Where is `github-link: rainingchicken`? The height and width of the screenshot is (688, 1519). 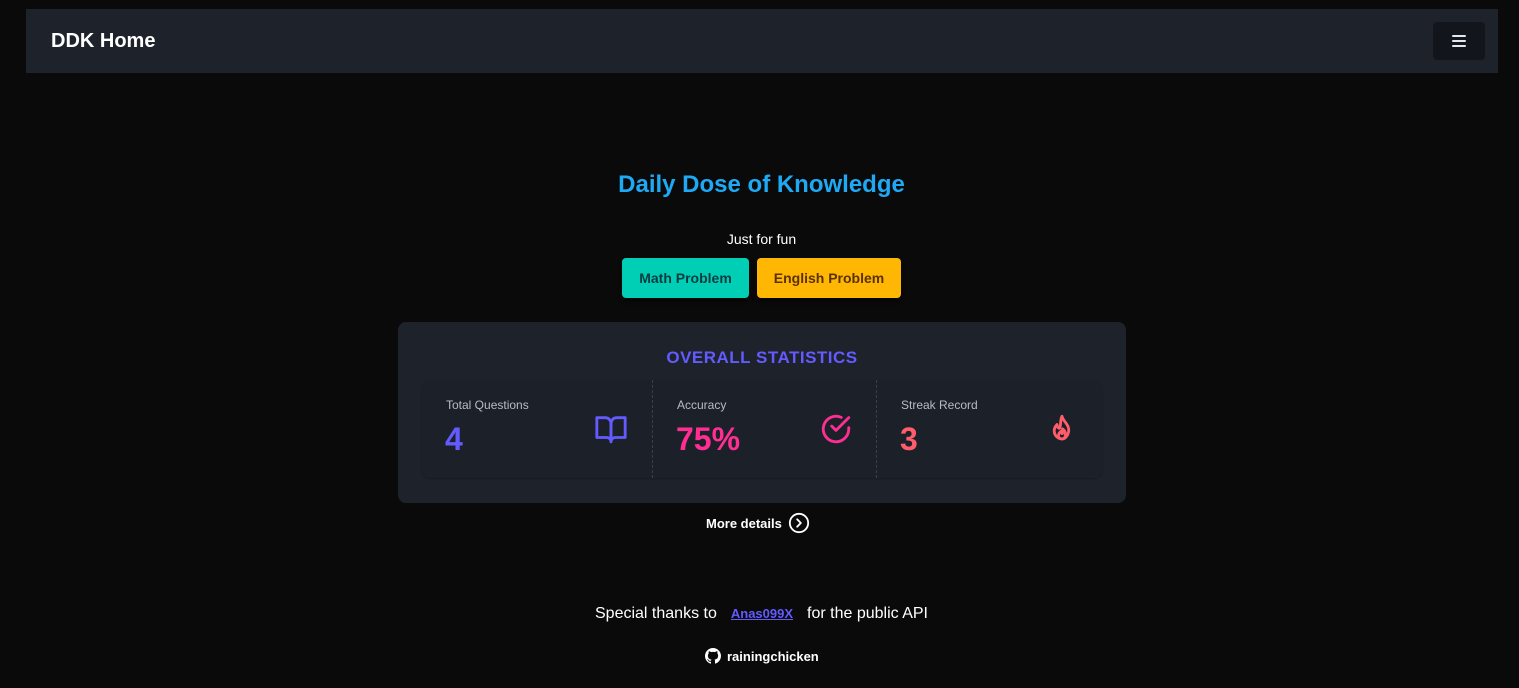 github-link: rainingchicken is located at coordinates (762, 656).